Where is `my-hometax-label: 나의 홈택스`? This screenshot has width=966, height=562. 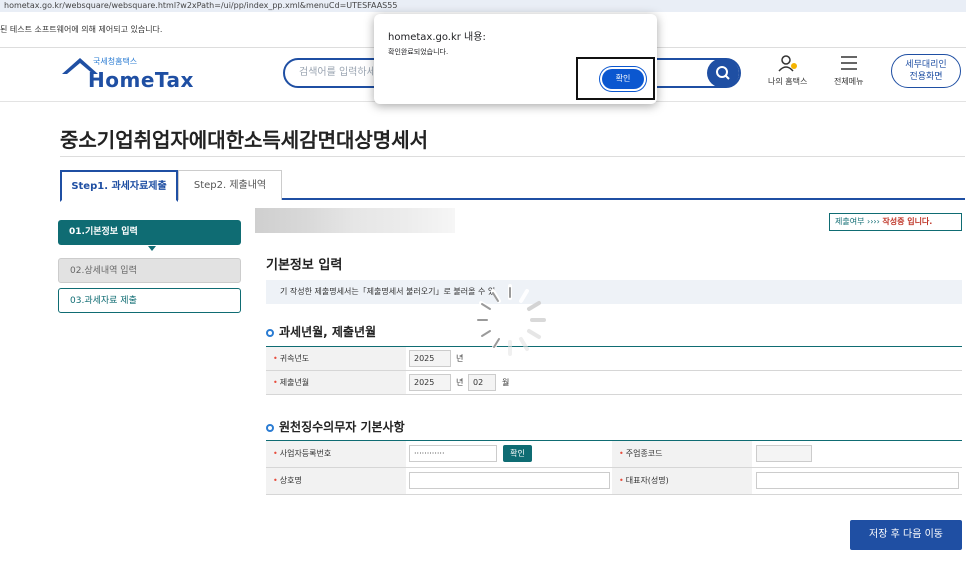 my-hometax-label: 나의 홈택스 is located at coordinates (788, 81).